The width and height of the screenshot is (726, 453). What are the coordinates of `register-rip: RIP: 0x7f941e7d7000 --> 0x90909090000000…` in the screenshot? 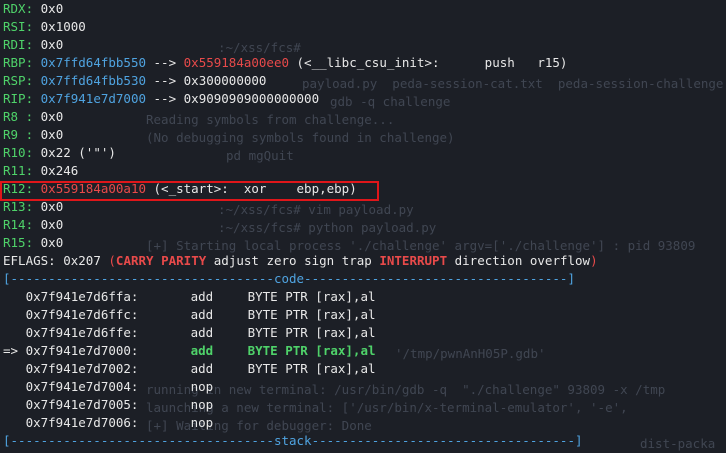 It's located at (161, 98).